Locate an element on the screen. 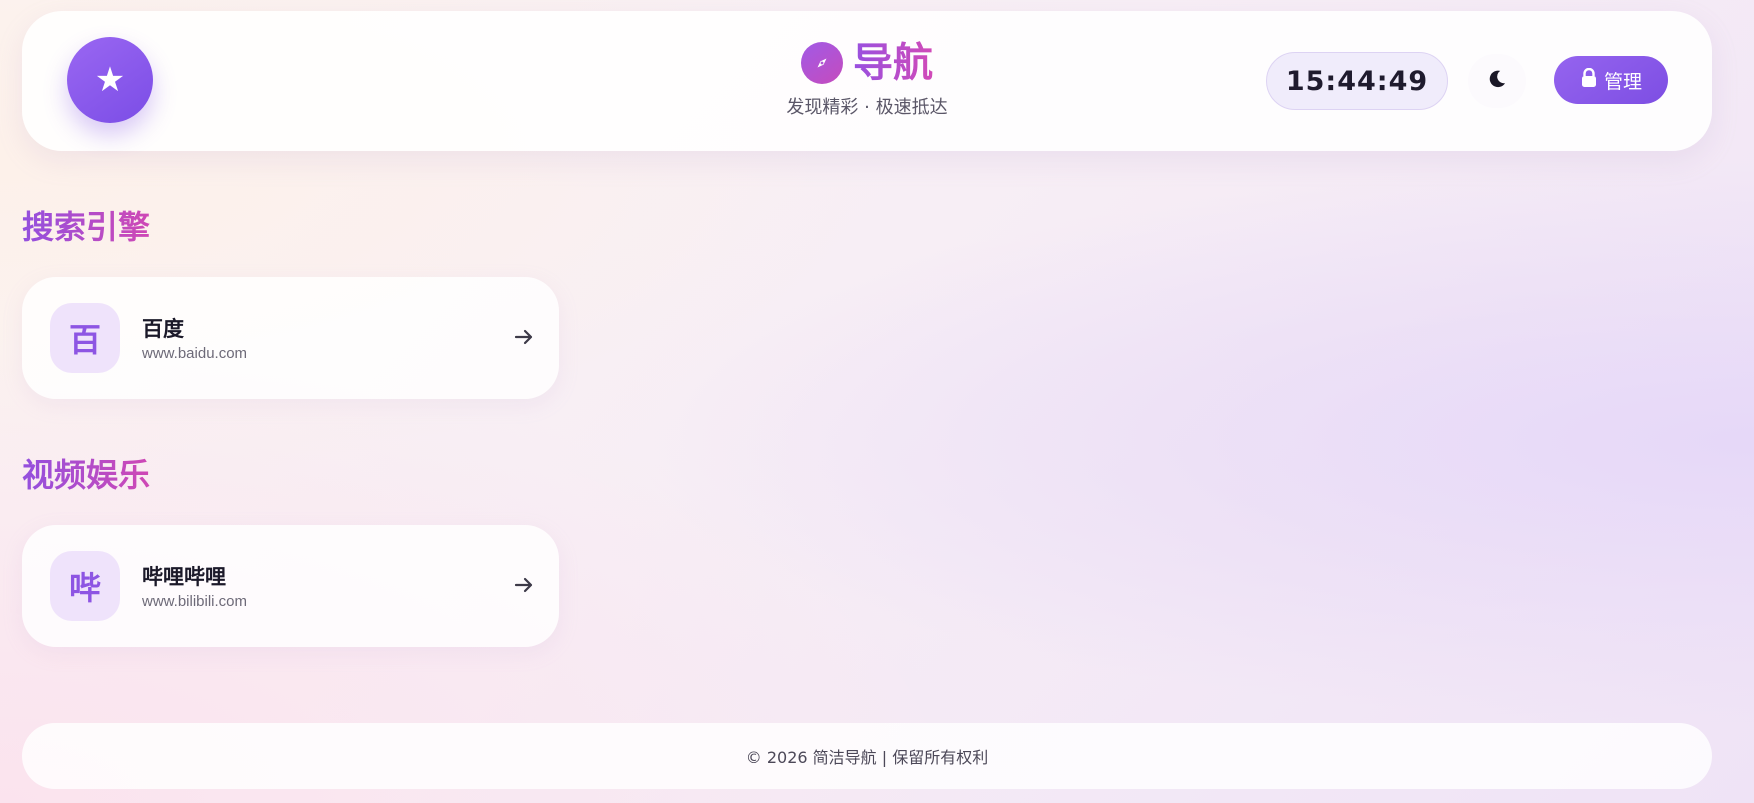 Image resolution: width=1754 pixels, height=803 pixels. theme-toggle-button is located at coordinates (1497, 81).